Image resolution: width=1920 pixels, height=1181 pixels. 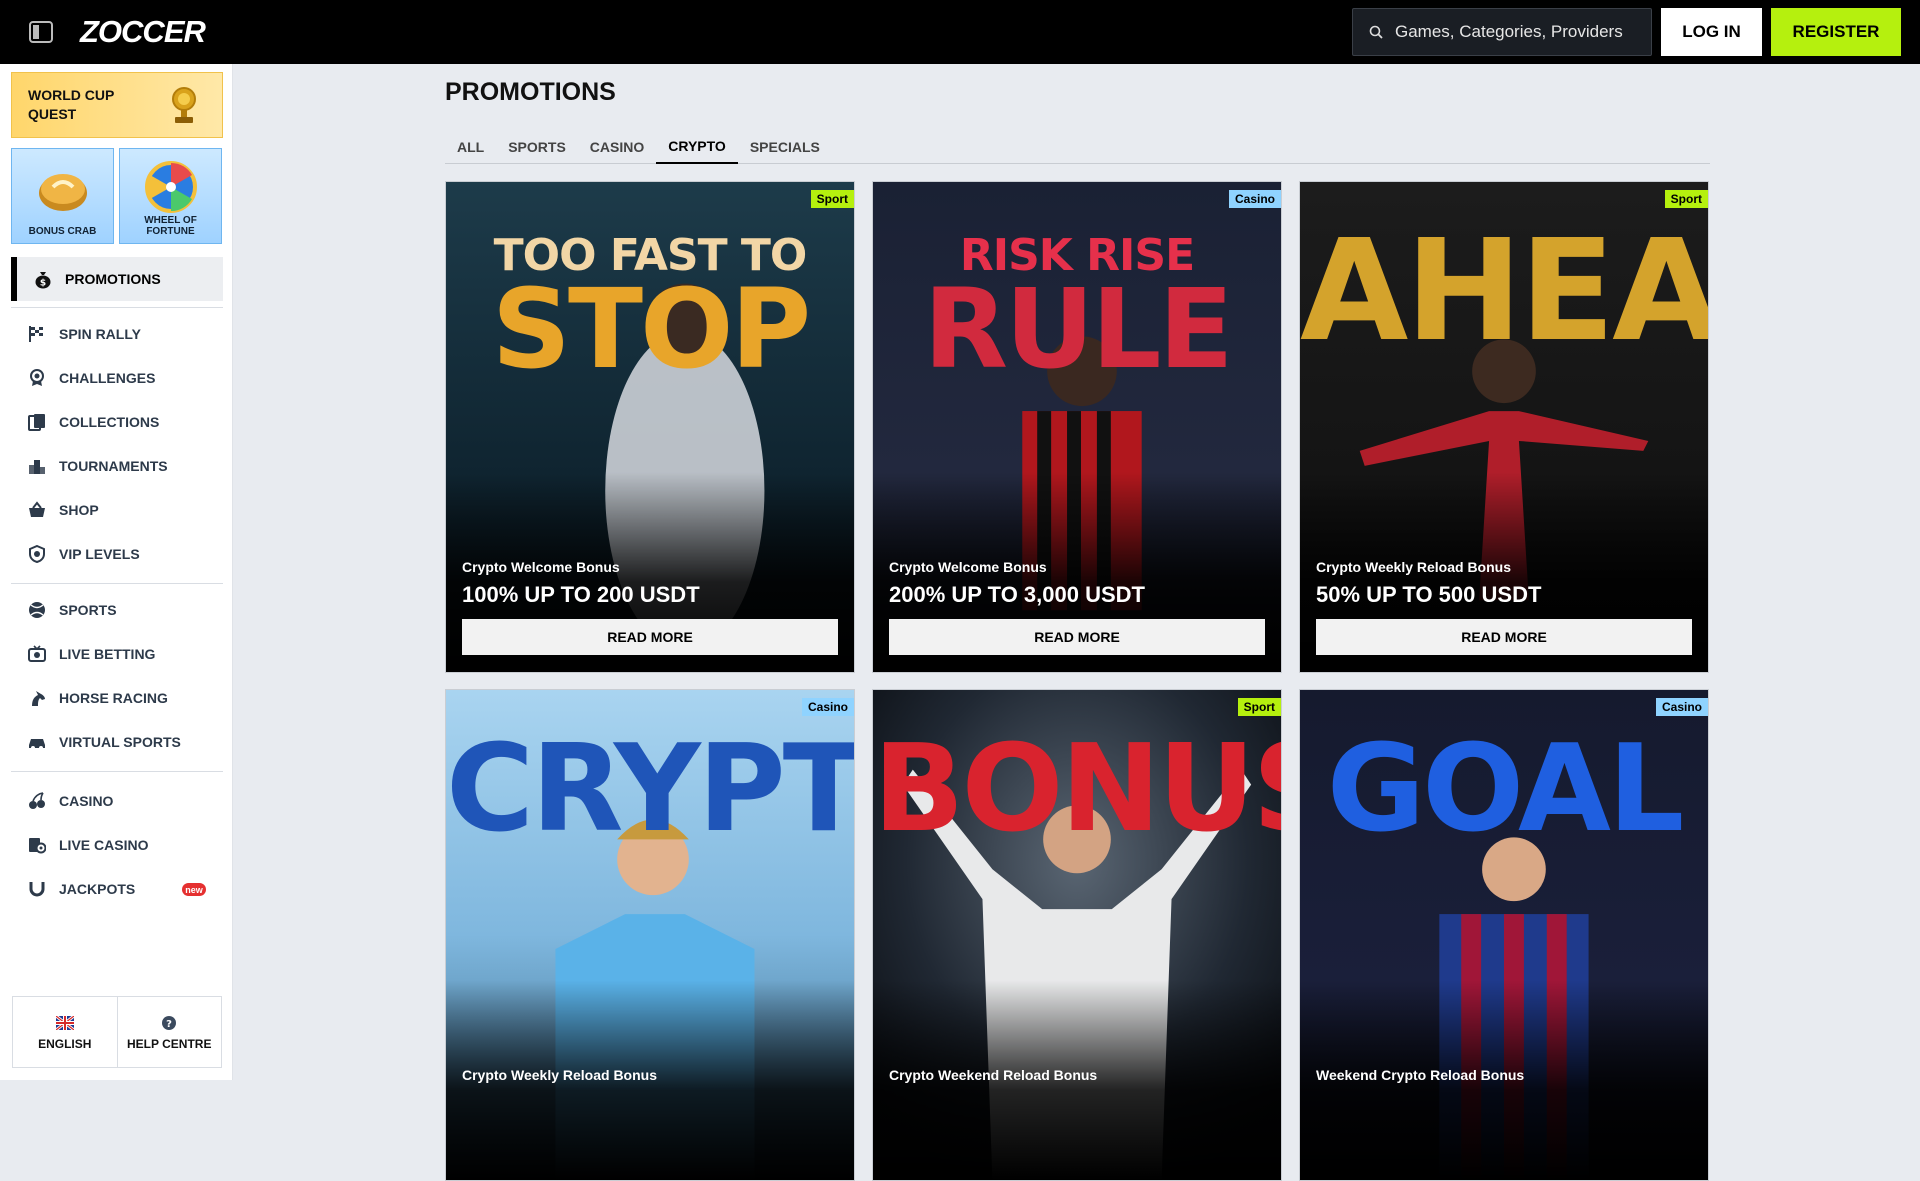 I want to click on sidebar-item-casino: CASINO, so click(x=122, y=801).